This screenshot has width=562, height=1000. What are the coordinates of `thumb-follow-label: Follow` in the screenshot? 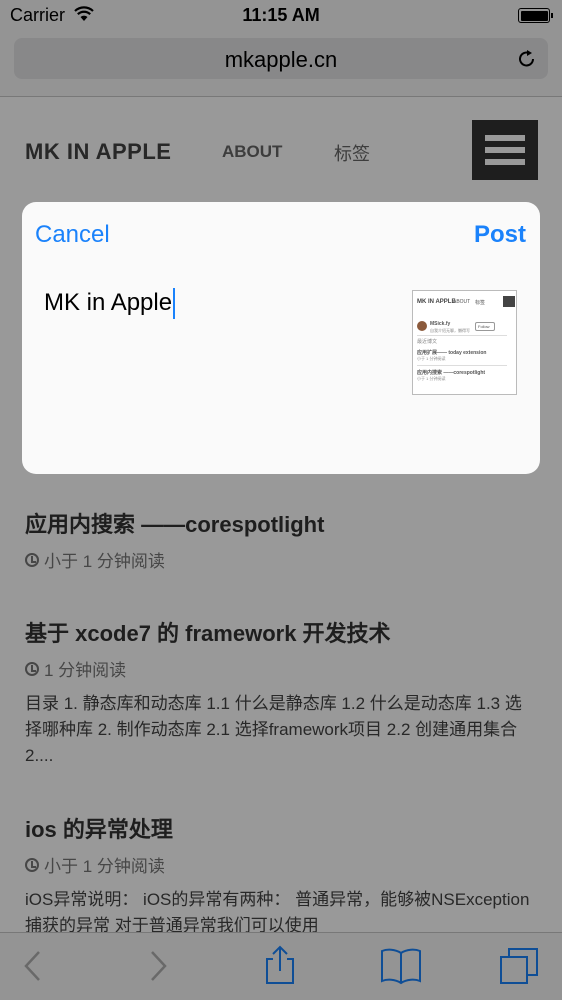 It's located at (484, 326).